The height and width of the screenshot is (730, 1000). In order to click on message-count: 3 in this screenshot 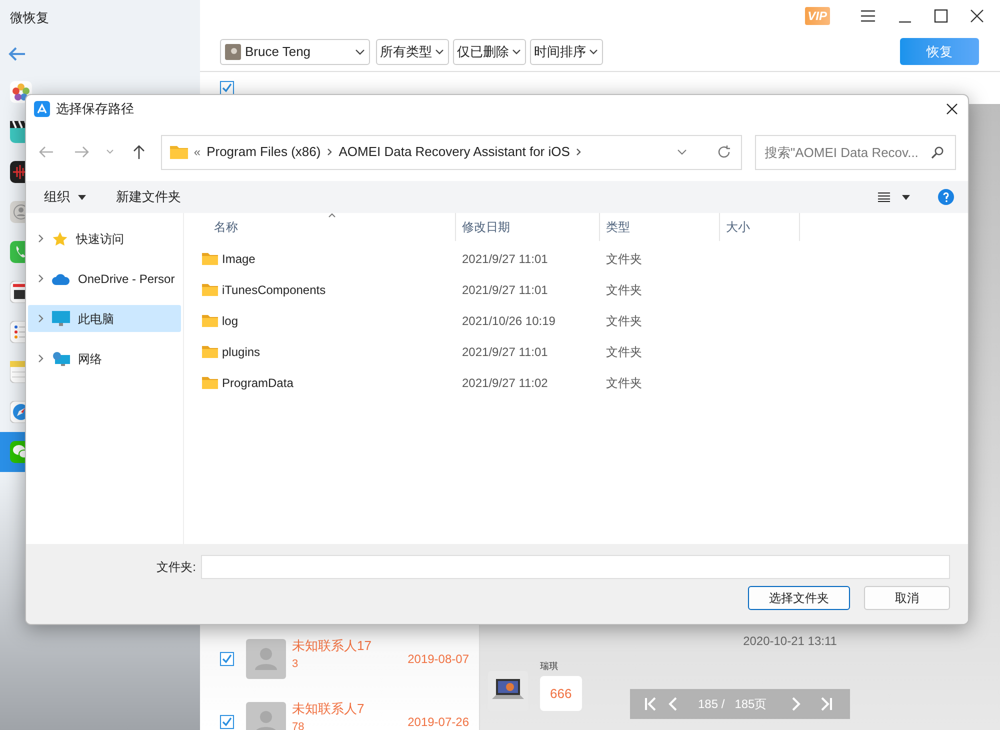, I will do `click(296, 664)`.